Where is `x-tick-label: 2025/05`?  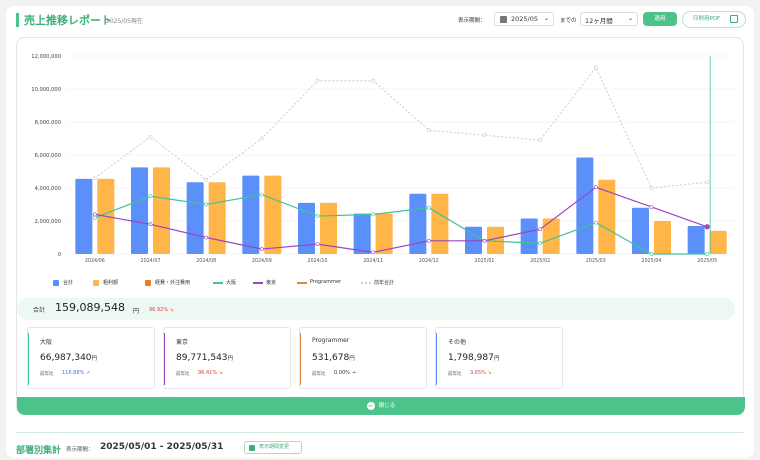 x-tick-label: 2025/05 is located at coordinates (707, 261).